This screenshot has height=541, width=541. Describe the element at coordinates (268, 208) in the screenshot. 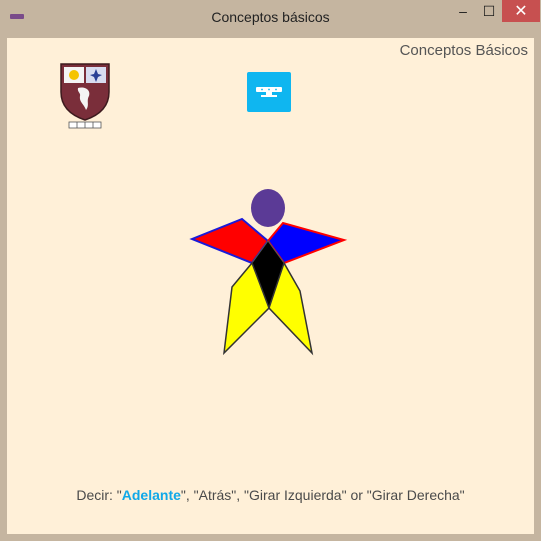

I see `robot-head` at that location.